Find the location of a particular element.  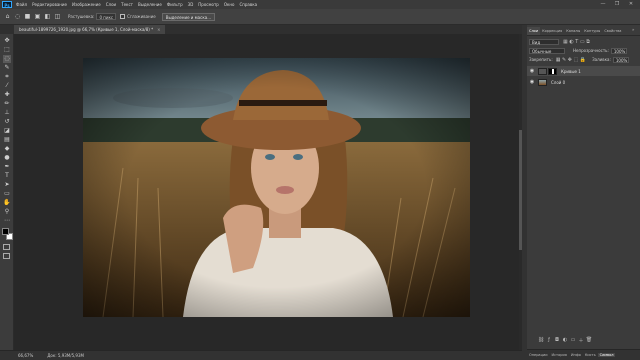

mask-icon: ◘ is located at coordinates (557, 340).